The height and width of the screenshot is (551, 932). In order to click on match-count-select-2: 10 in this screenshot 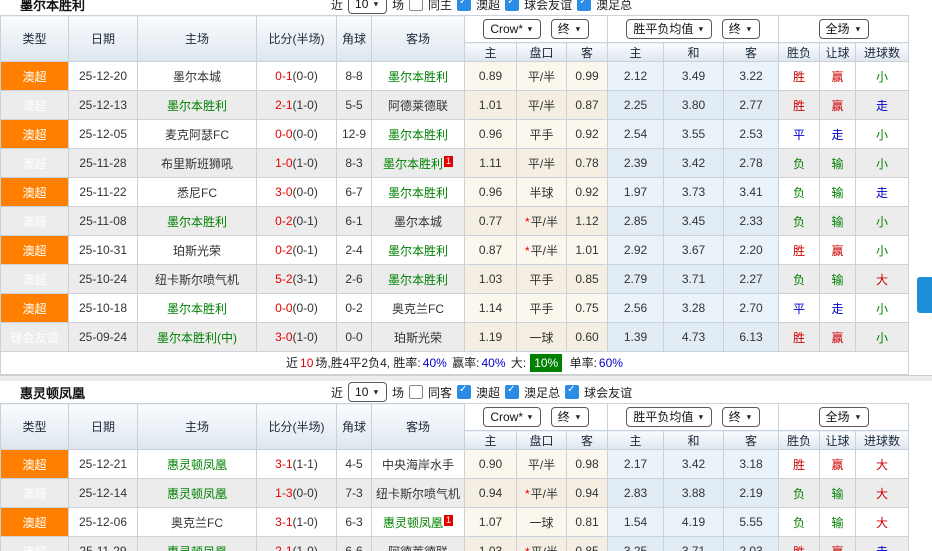, I will do `click(368, 392)`.